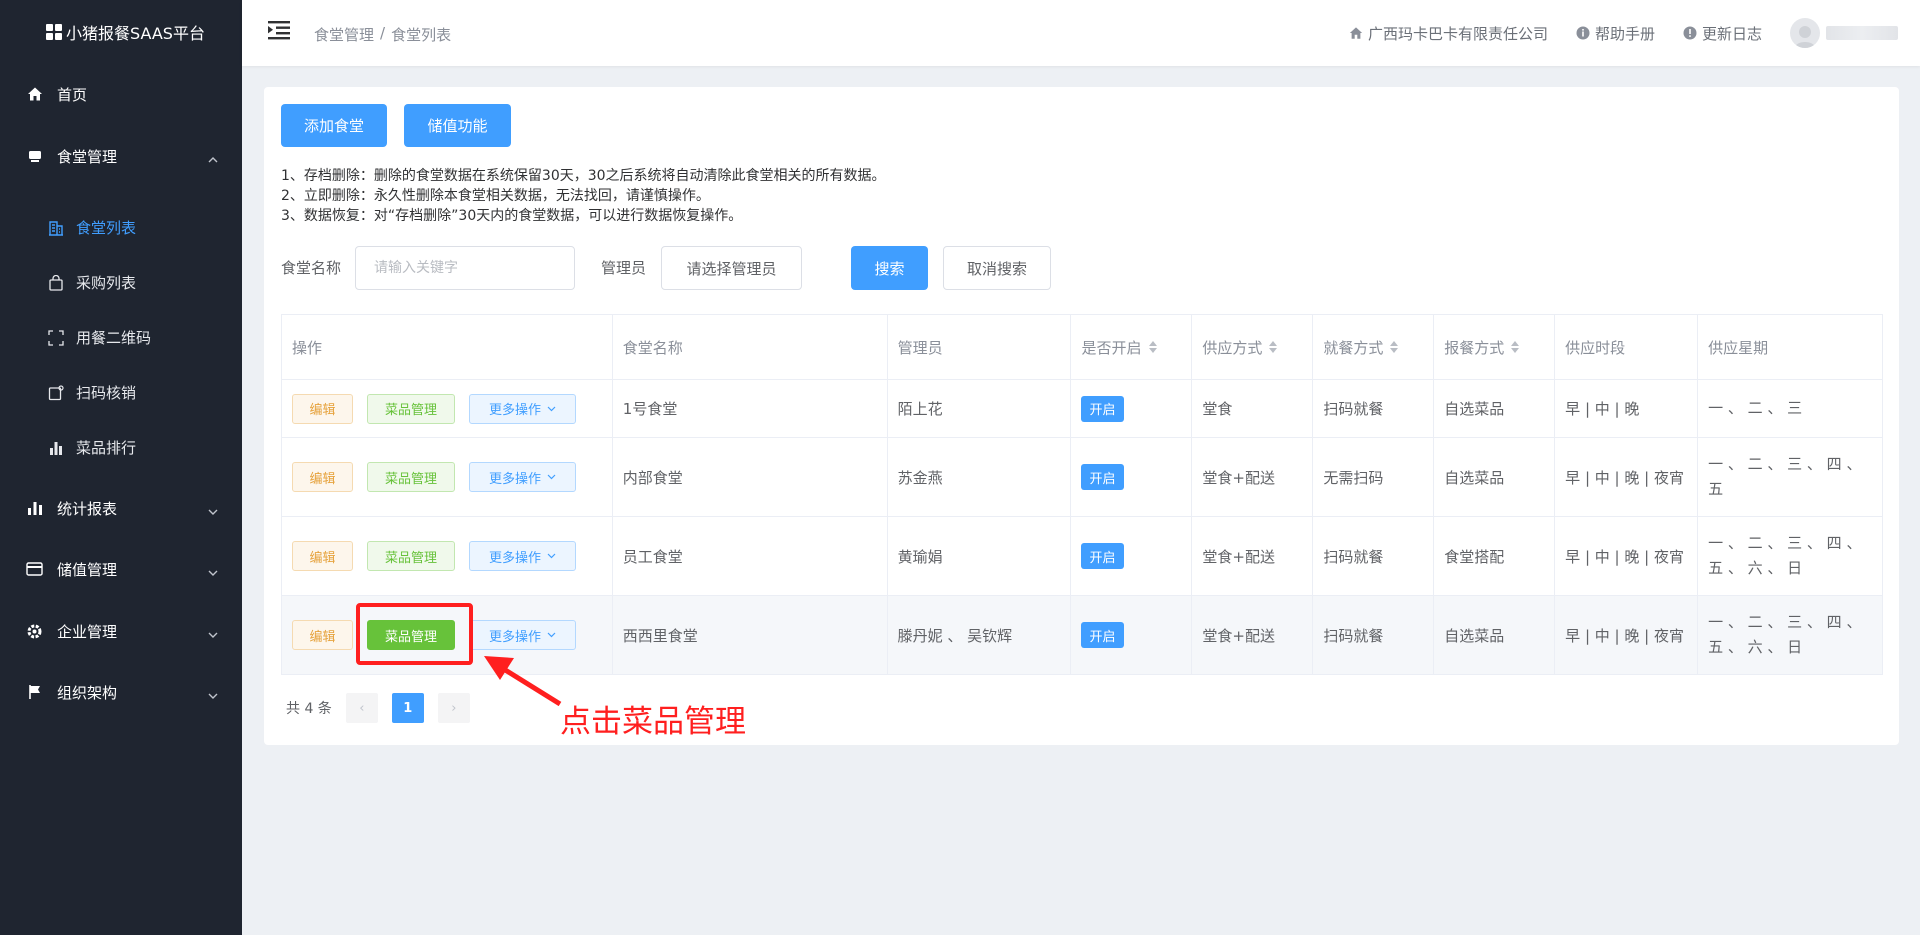  I want to click on next-page-button: ›, so click(453, 708).